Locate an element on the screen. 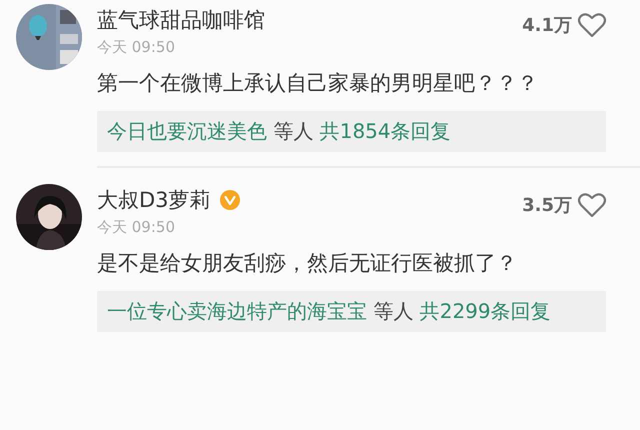 This screenshot has height=430, width=640. reply-summary: 今日也要沉迷美色 等人 共1854条回复 is located at coordinates (351, 131).